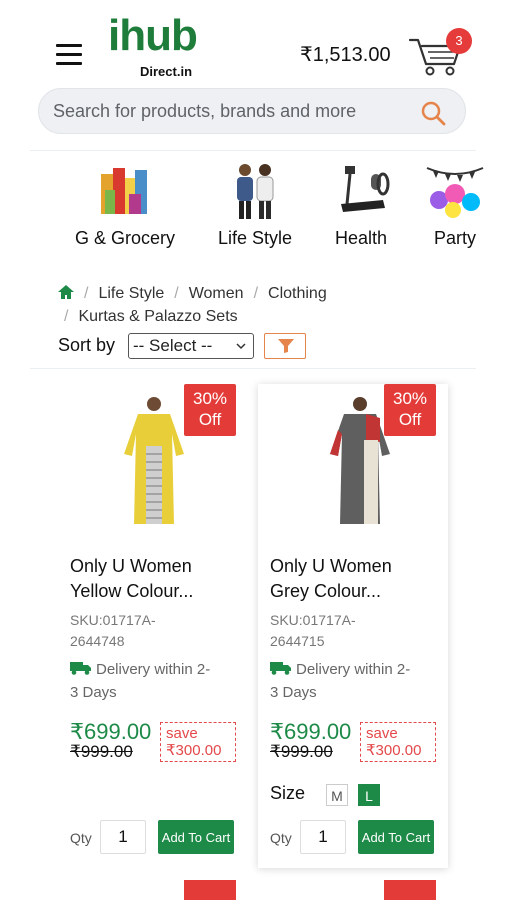 This screenshot has height=900, width=506. I want to click on sku-line: 2644748, so click(97, 641).